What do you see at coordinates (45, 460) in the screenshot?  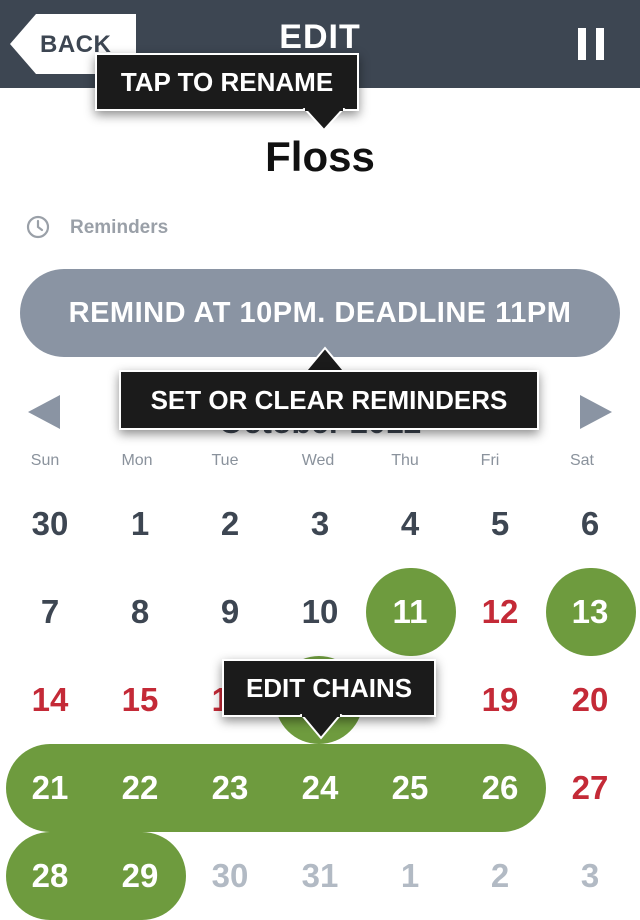 I see `weekday-sun: Sun` at bounding box center [45, 460].